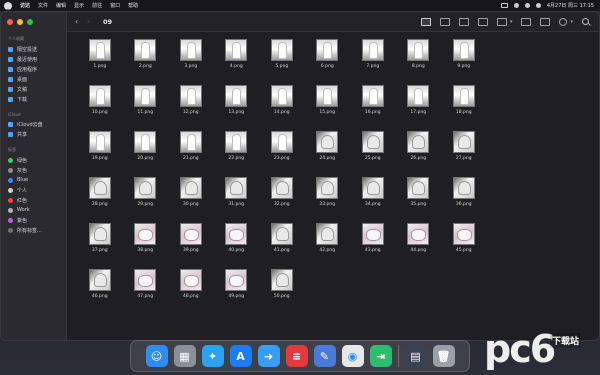 The height and width of the screenshot is (375, 600). Describe the element at coordinates (61, 5) in the screenshot. I see `menu-edit: 编辑` at that location.